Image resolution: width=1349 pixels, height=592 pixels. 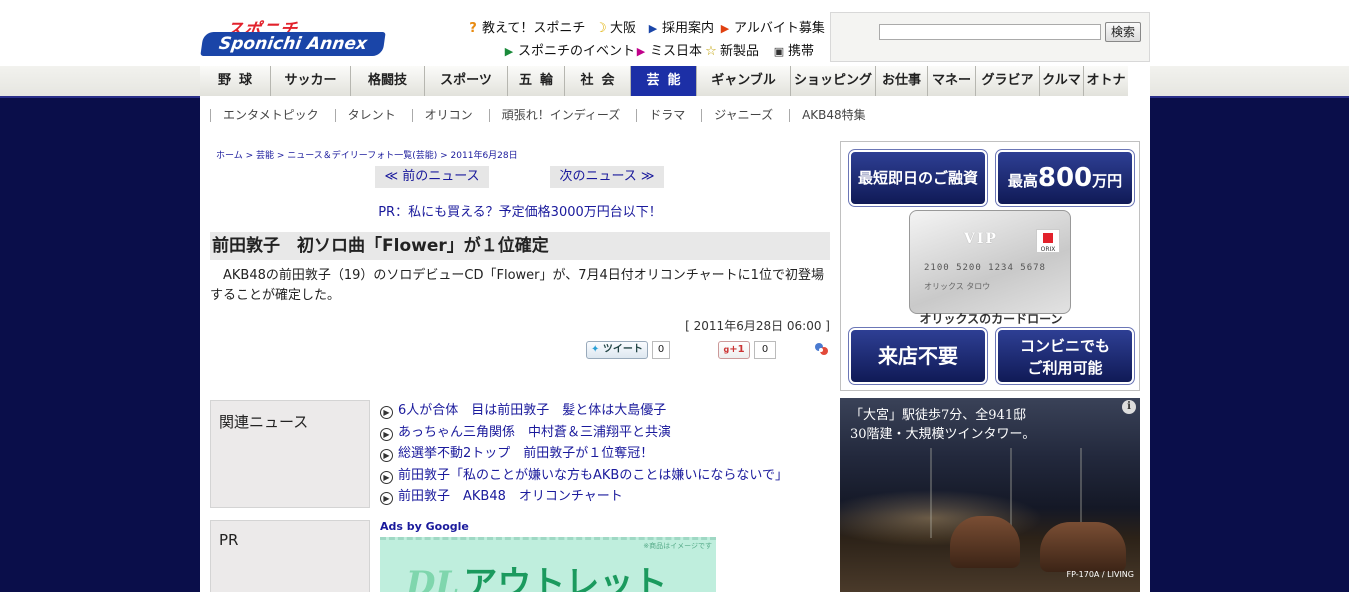 I want to click on orix-caption: オリックスのカードローン, so click(x=991, y=319).